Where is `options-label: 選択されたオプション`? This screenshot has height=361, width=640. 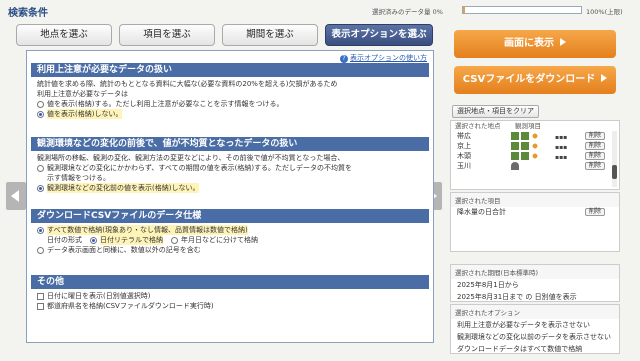 options-label: 選択されたオプション is located at coordinates (535, 312).